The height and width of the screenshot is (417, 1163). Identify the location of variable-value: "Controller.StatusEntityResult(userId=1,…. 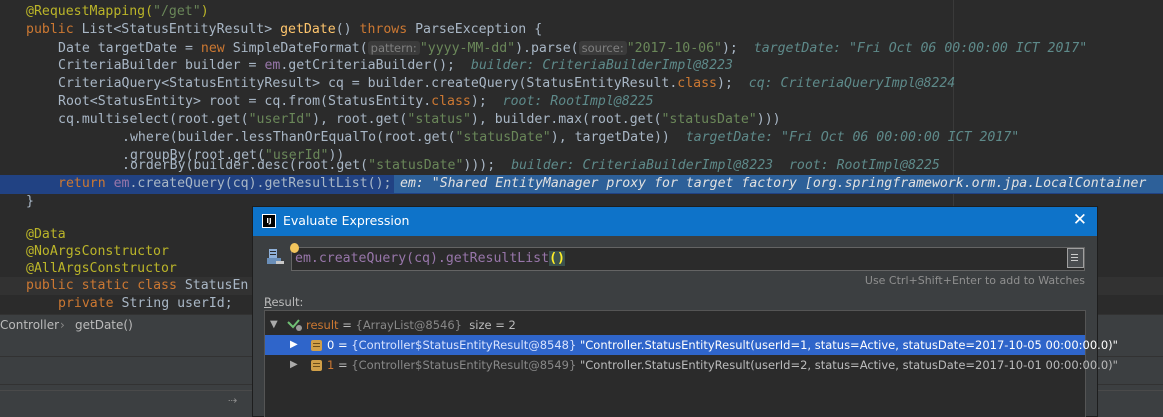
(847, 345).